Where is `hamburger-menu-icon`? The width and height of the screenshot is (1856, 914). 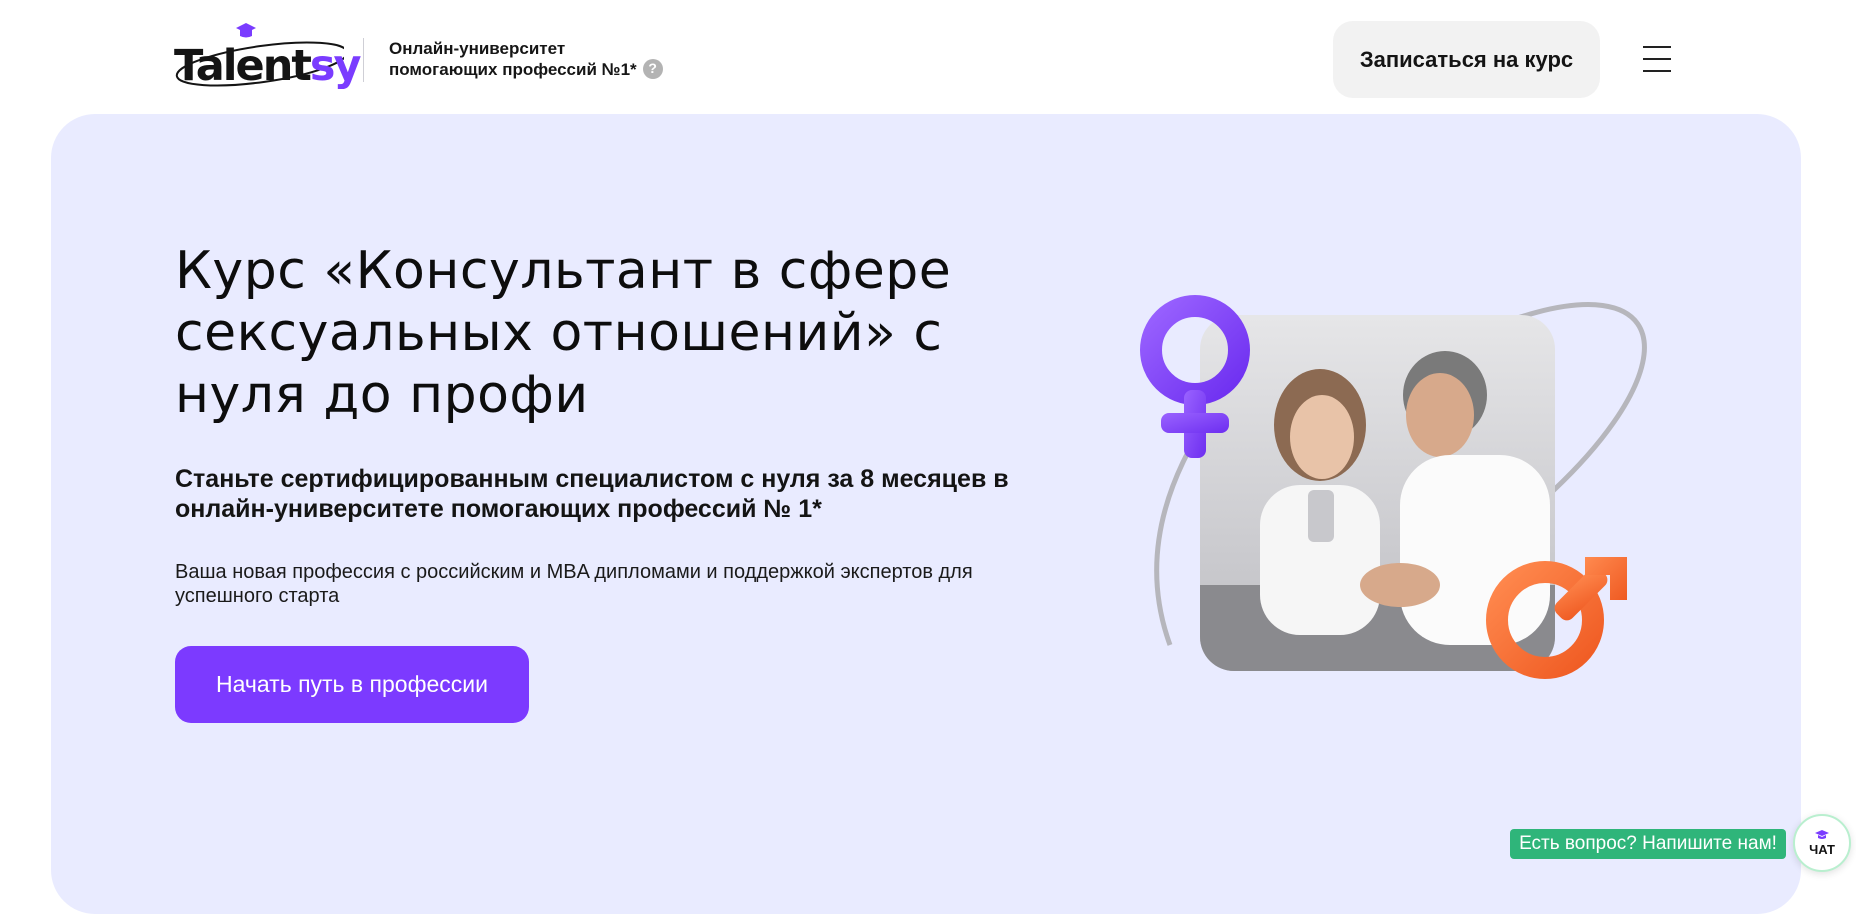 hamburger-menu-icon is located at coordinates (1657, 59).